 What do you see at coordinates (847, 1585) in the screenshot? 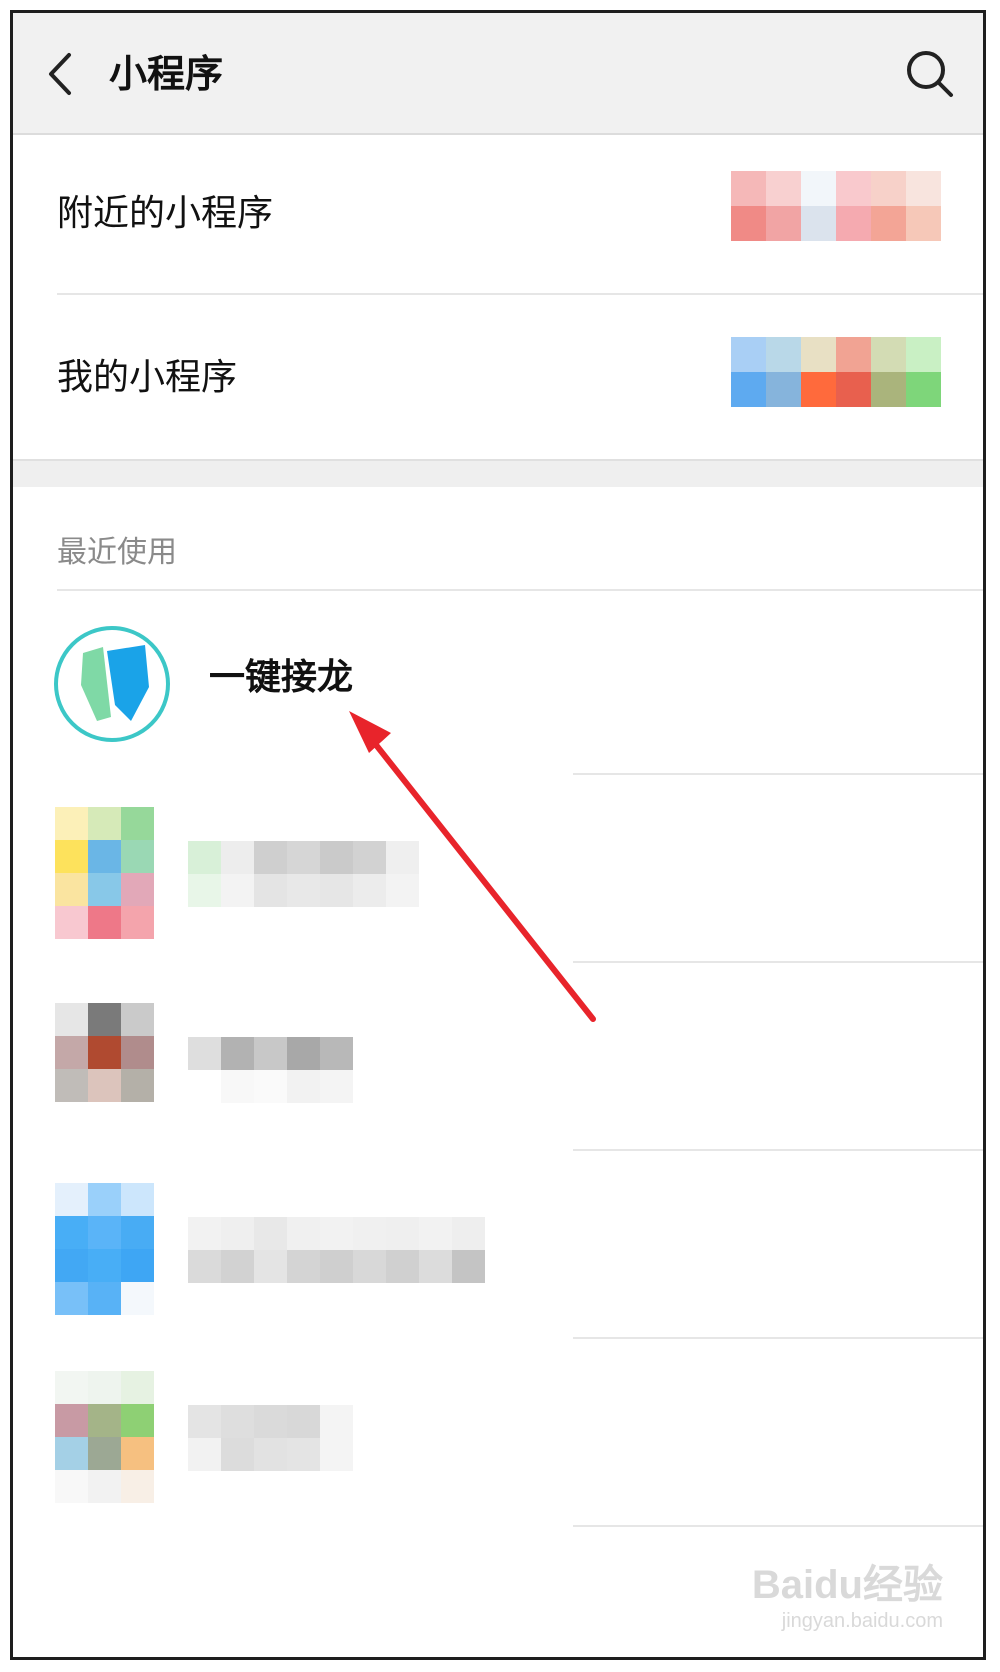
I see `watermark-main-text: Baidu经验` at bounding box center [847, 1585].